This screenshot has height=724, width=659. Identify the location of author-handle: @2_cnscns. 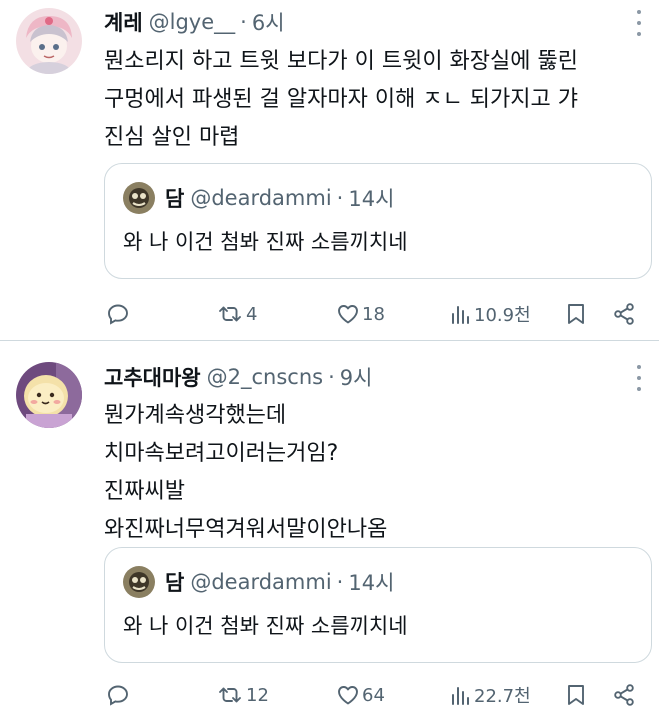
(265, 377).